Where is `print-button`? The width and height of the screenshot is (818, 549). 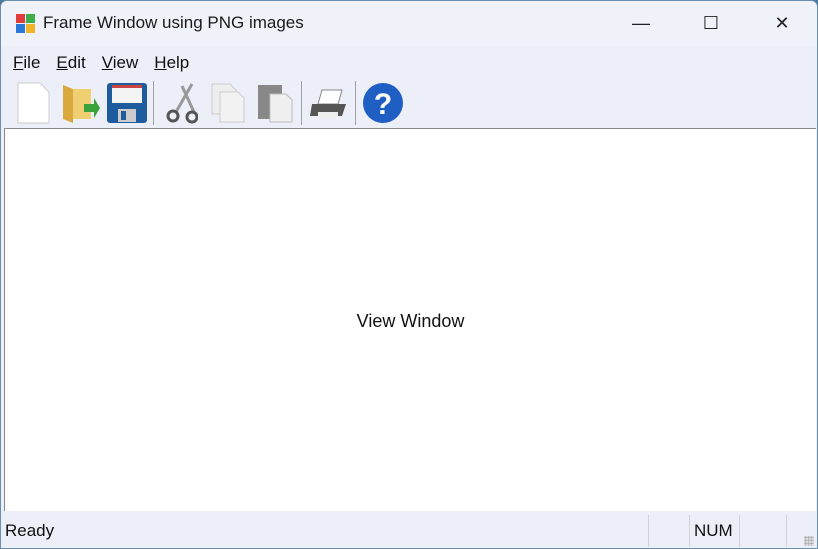
print-button is located at coordinates (328, 103).